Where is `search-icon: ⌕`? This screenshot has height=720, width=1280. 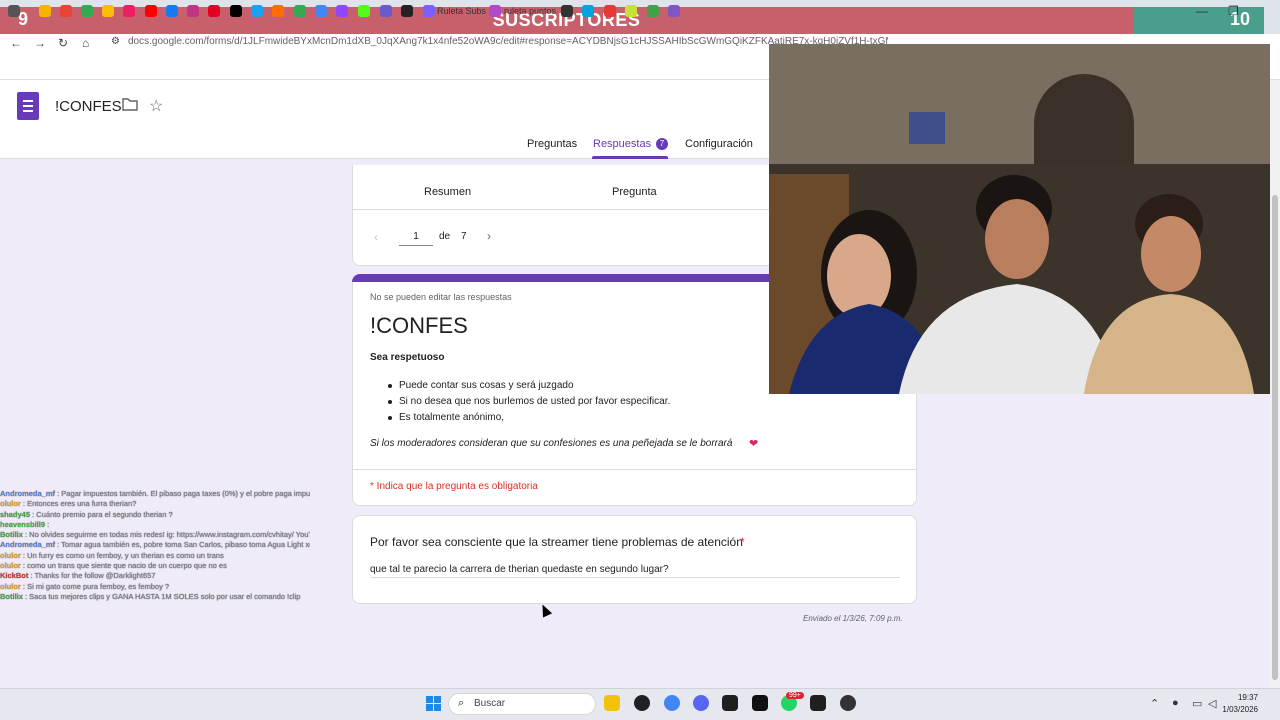
search-icon: ⌕ is located at coordinates (461, 703).